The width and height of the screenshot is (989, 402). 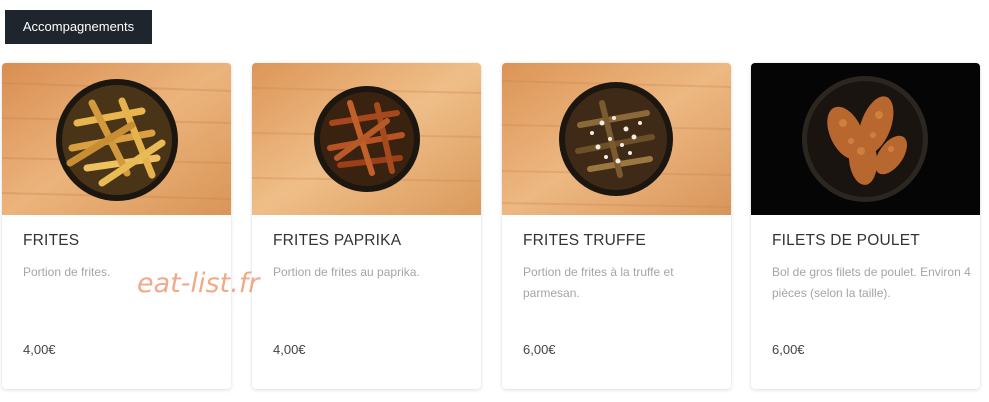 What do you see at coordinates (51, 240) in the screenshot?
I see `item-title: FRITES` at bounding box center [51, 240].